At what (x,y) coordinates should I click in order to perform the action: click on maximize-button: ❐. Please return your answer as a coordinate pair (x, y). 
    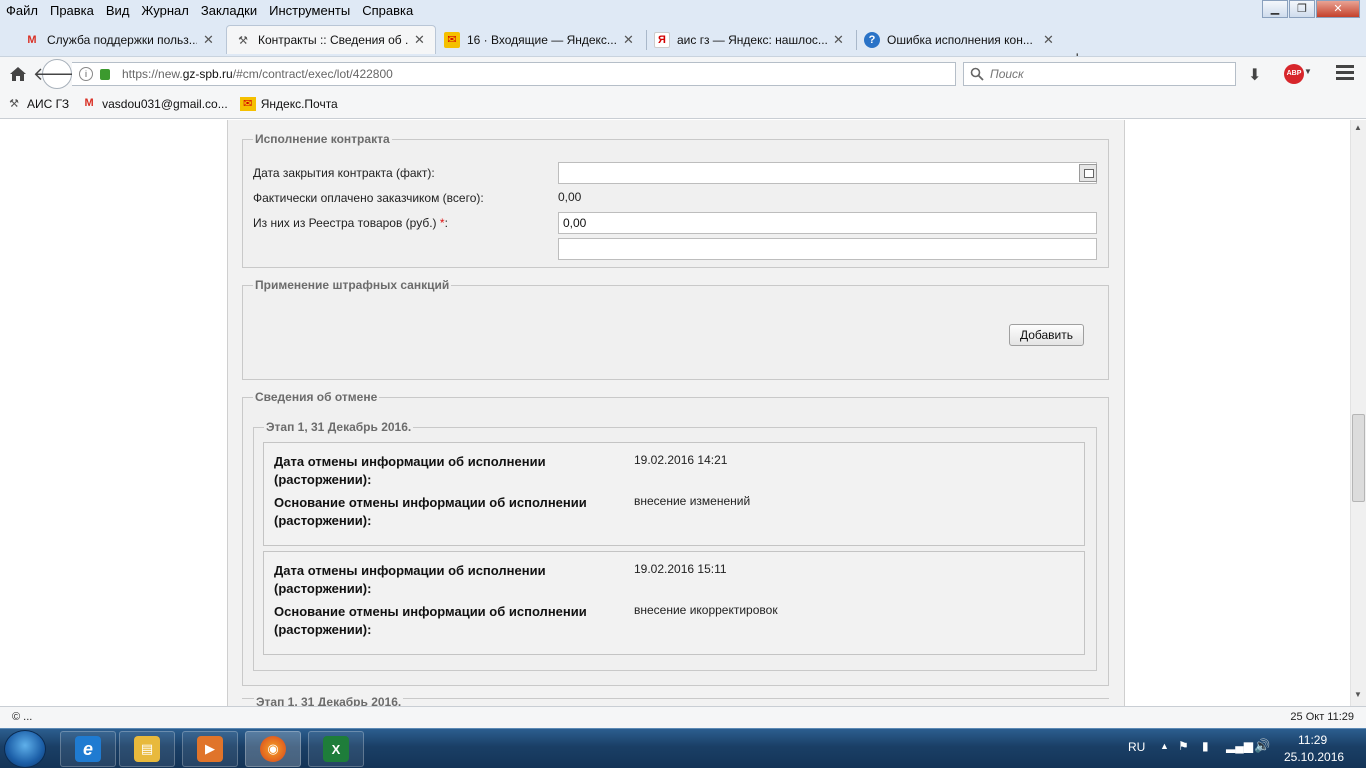
    Looking at the image, I should click on (1302, 9).